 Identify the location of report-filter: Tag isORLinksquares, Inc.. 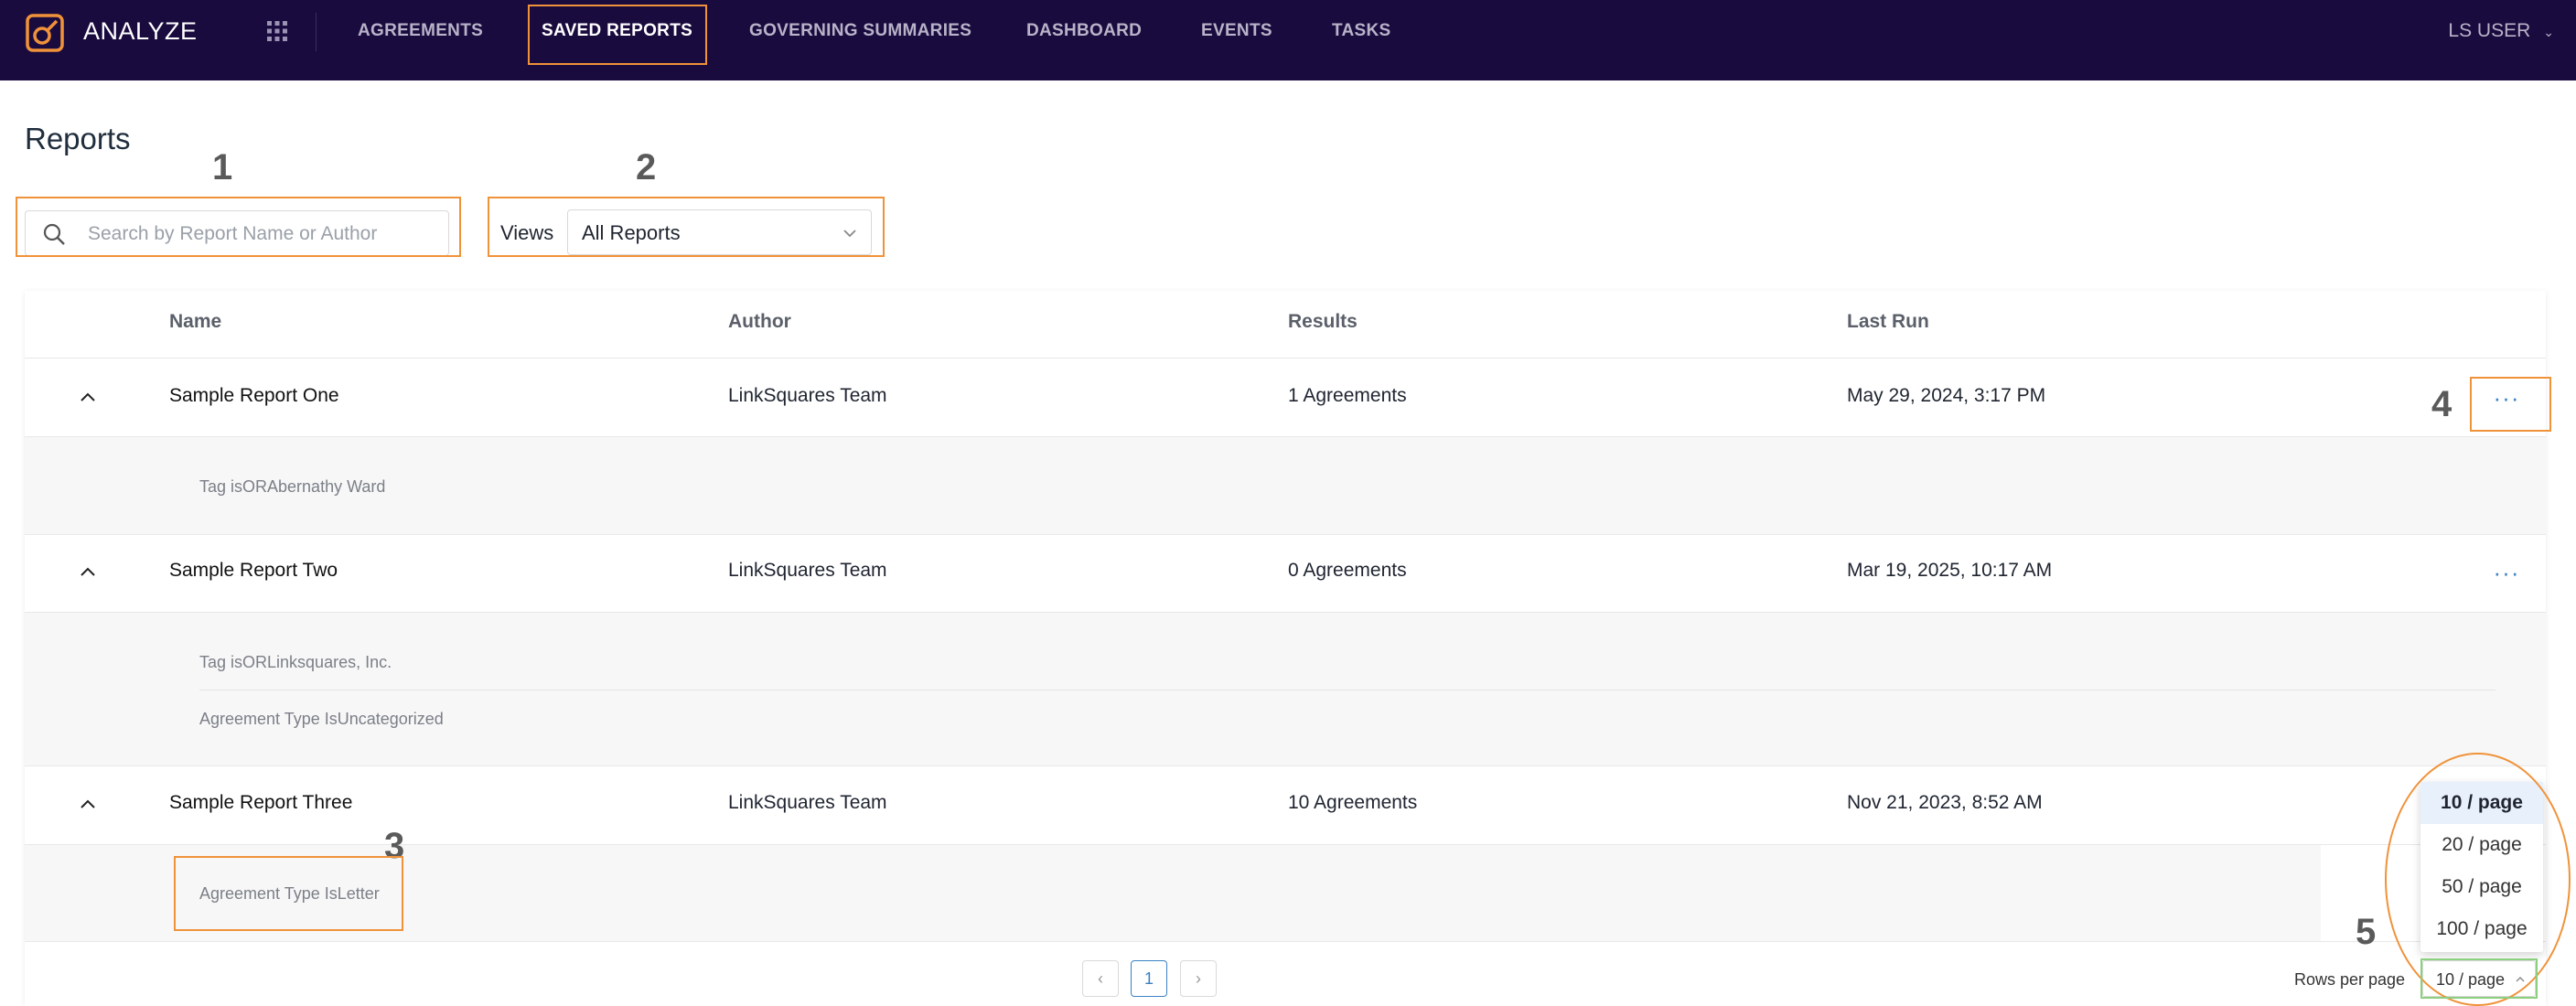
(295, 662).